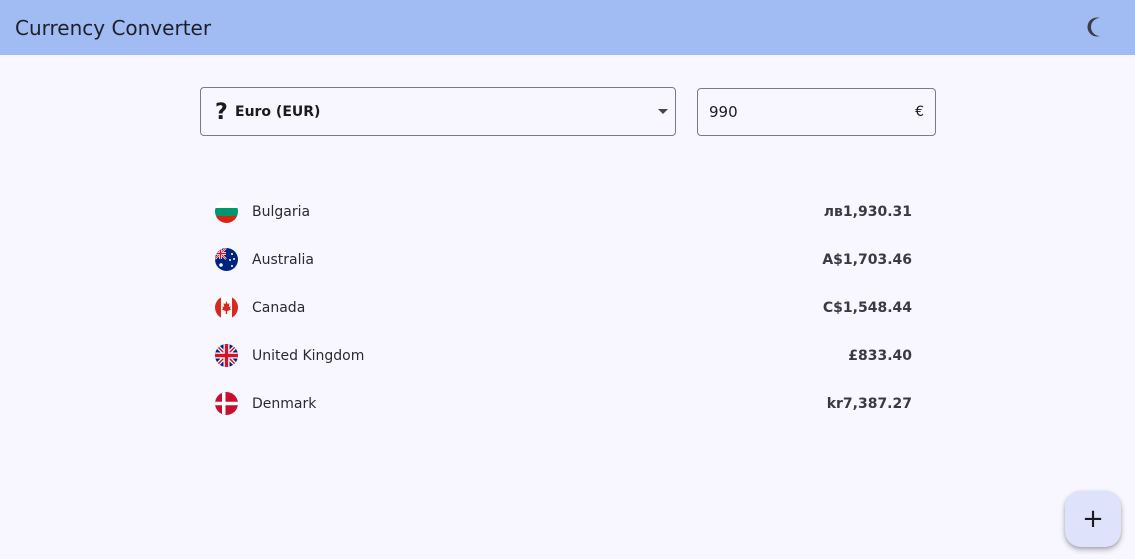 The height and width of the screenshot is (559, 1135). Describe the element at coordinates (308, 356) in the screenshot. I see `country-name: United Kingdom` at that location.